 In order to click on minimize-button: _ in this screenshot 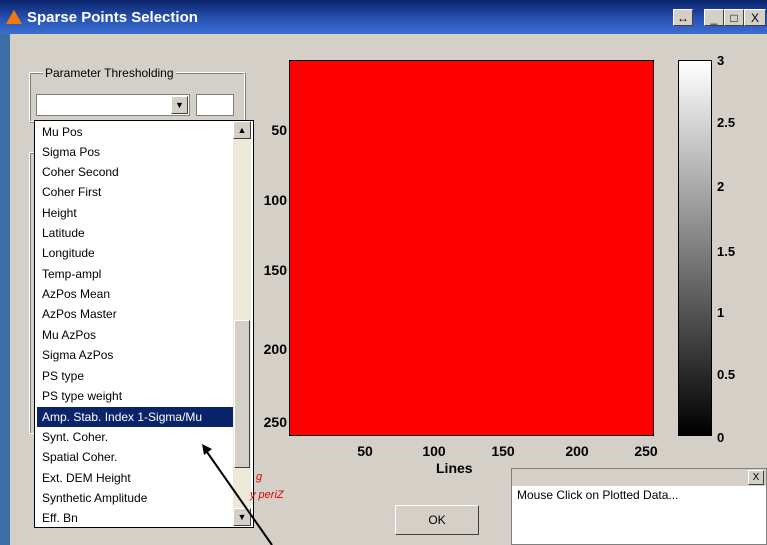, I will do `click(714, 17)`.